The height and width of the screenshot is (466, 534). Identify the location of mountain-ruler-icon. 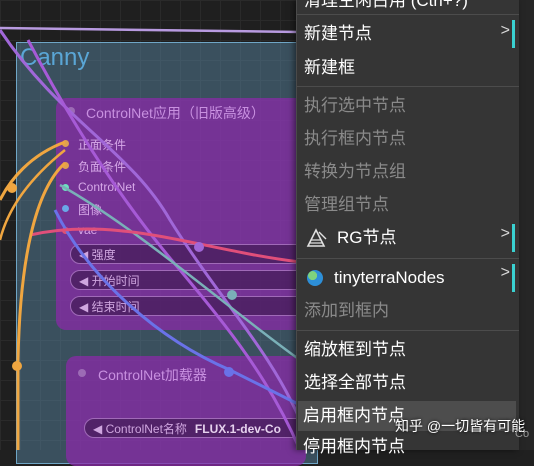
(316, 237).